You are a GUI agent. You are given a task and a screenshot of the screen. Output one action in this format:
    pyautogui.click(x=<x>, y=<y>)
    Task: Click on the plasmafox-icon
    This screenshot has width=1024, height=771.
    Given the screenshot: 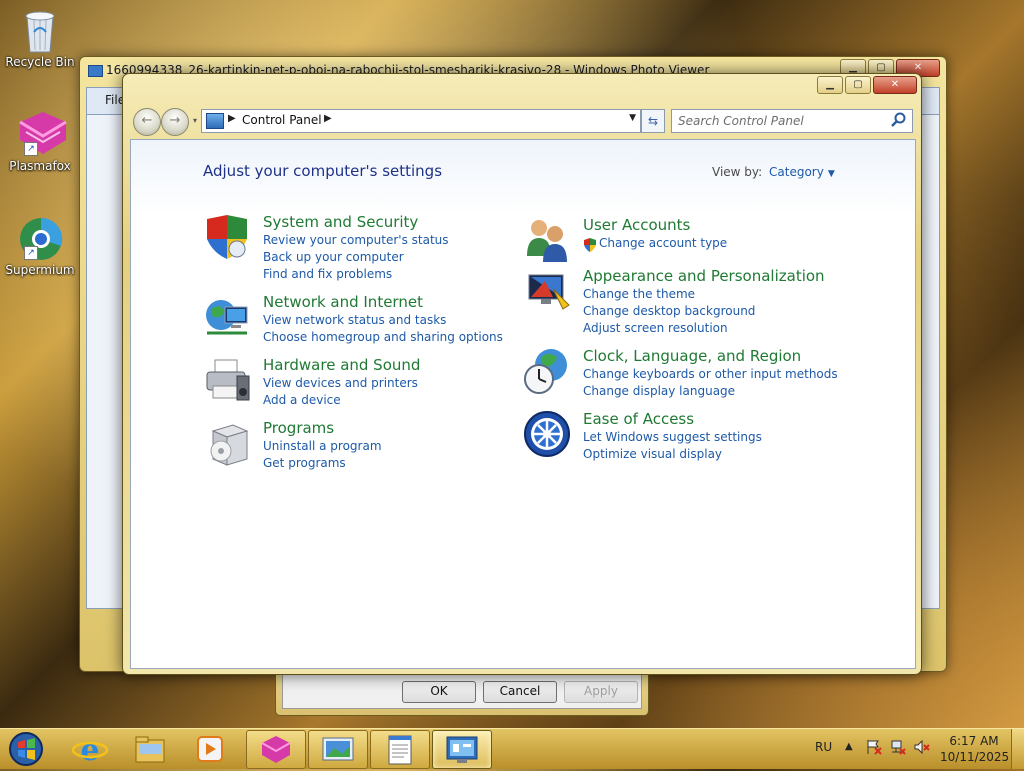 What is the action you would take?
    pyautogui.click(x=276, y=749)
    